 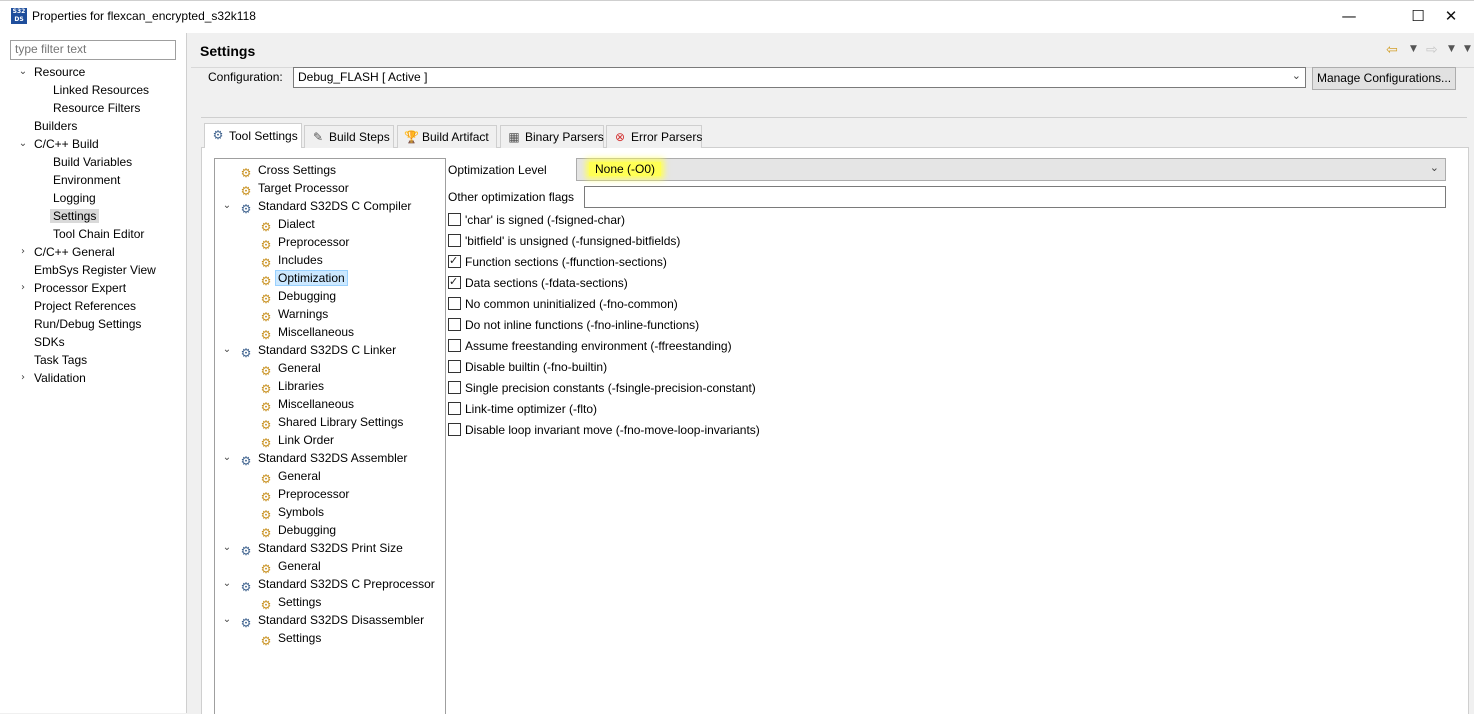 I want to click on nav-item-sdks: SDKs, so click(x=49, y=342).